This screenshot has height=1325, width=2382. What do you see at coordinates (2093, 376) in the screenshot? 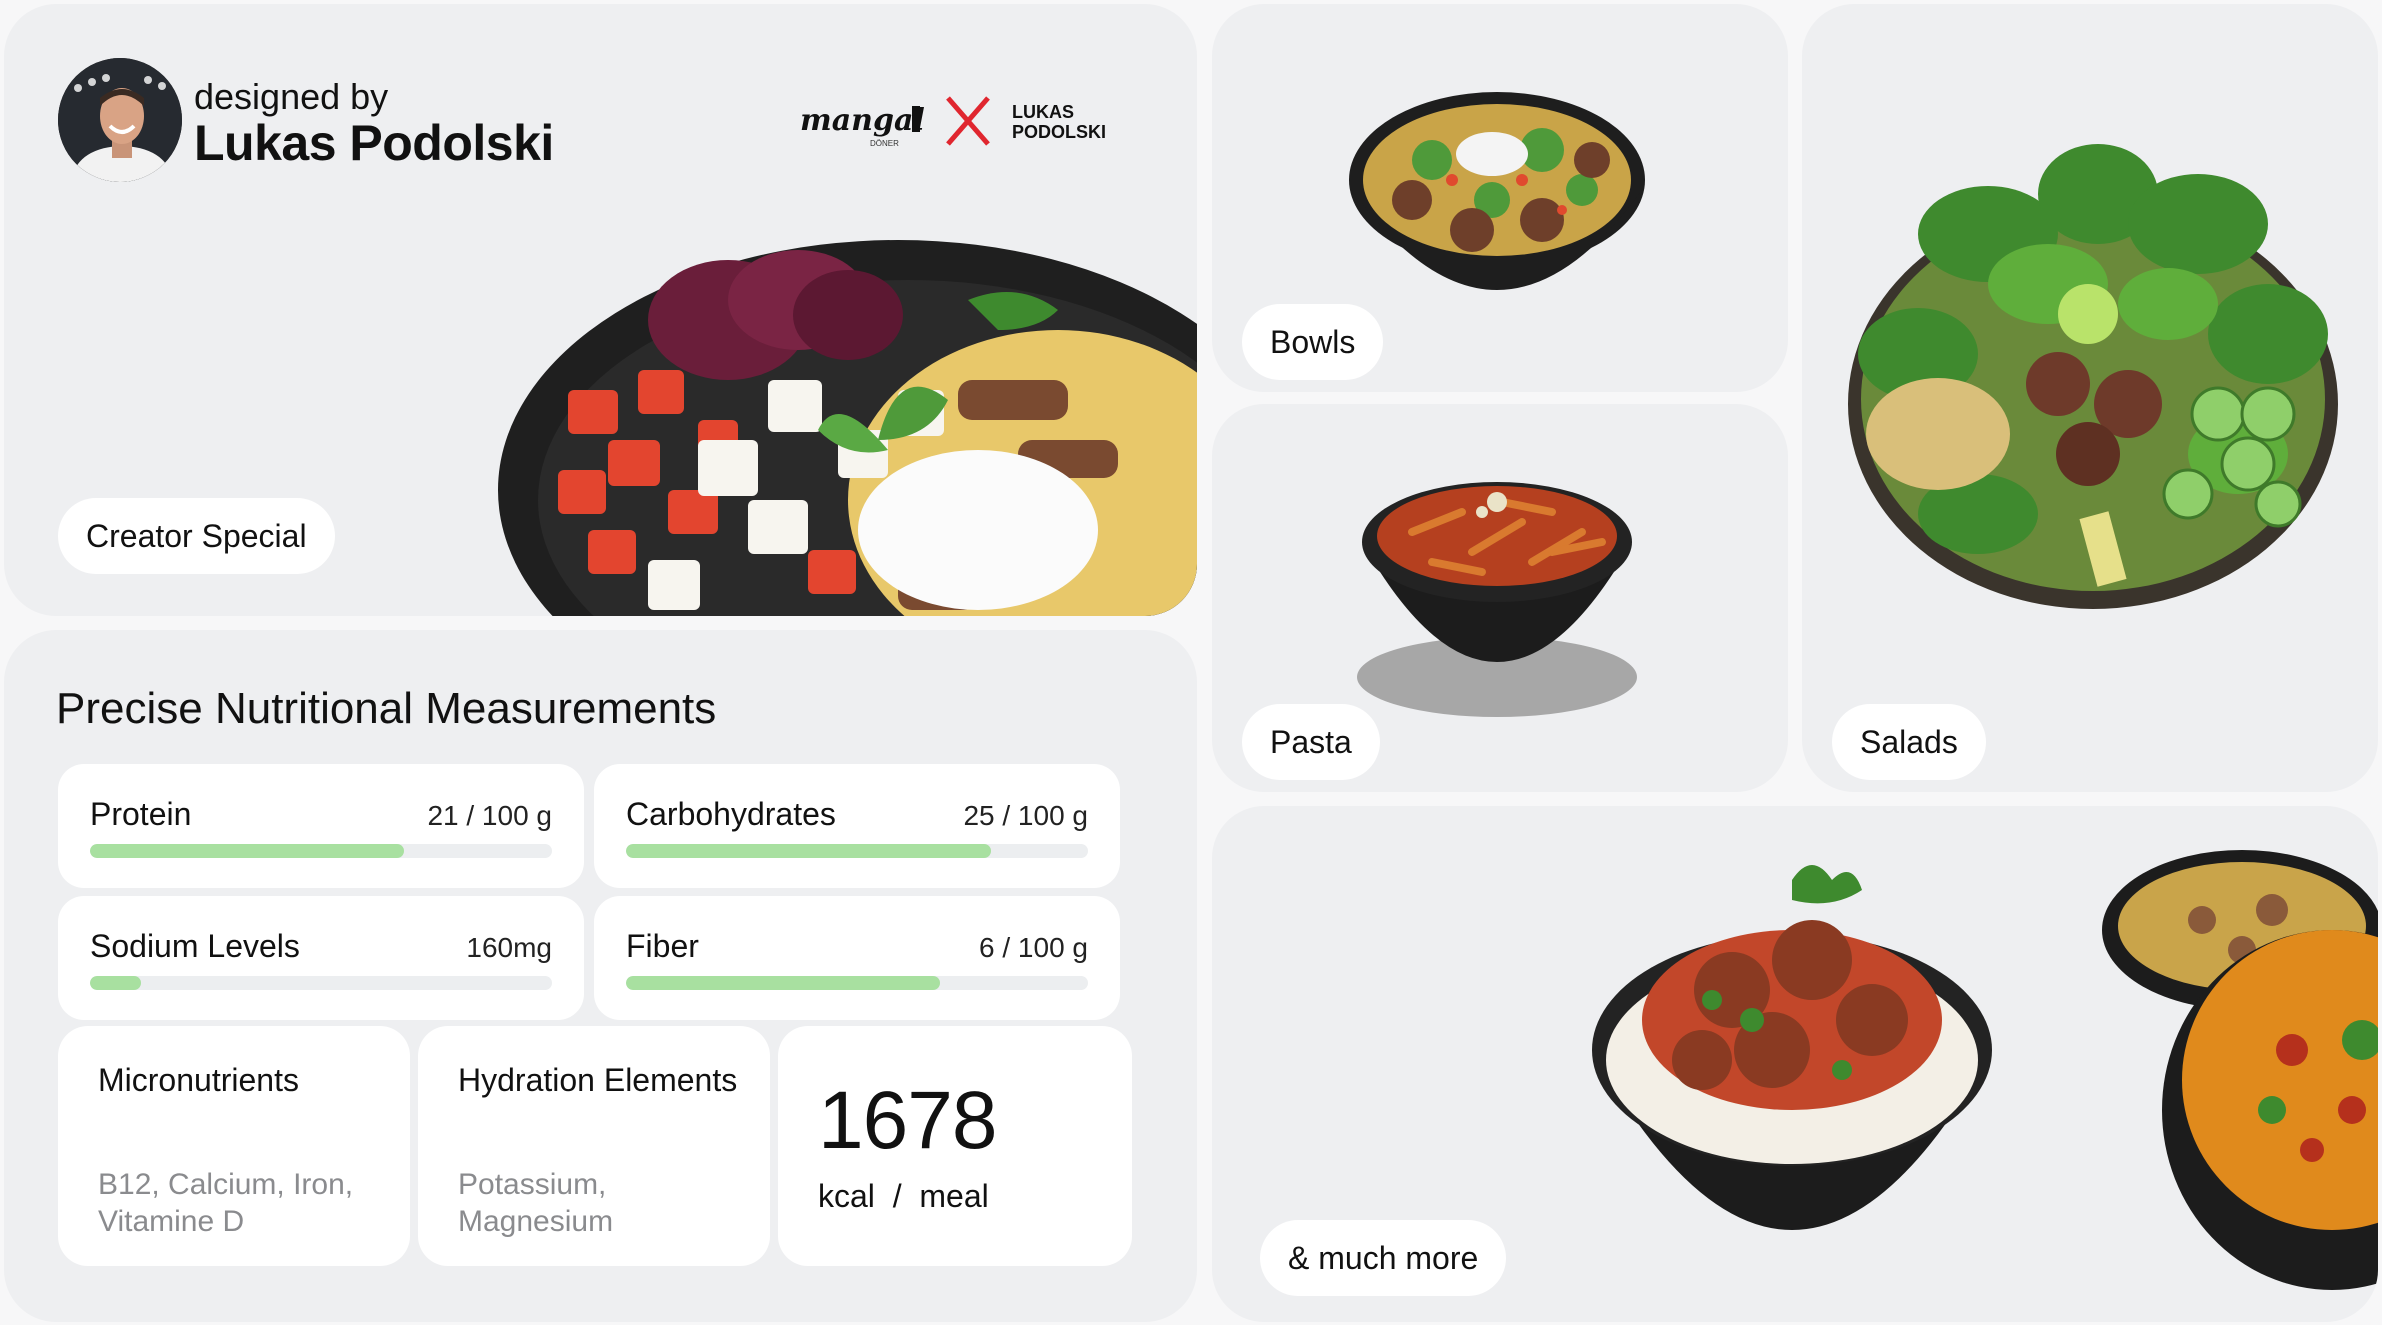
I see `salads-image` at bounding box center [2093, 376].